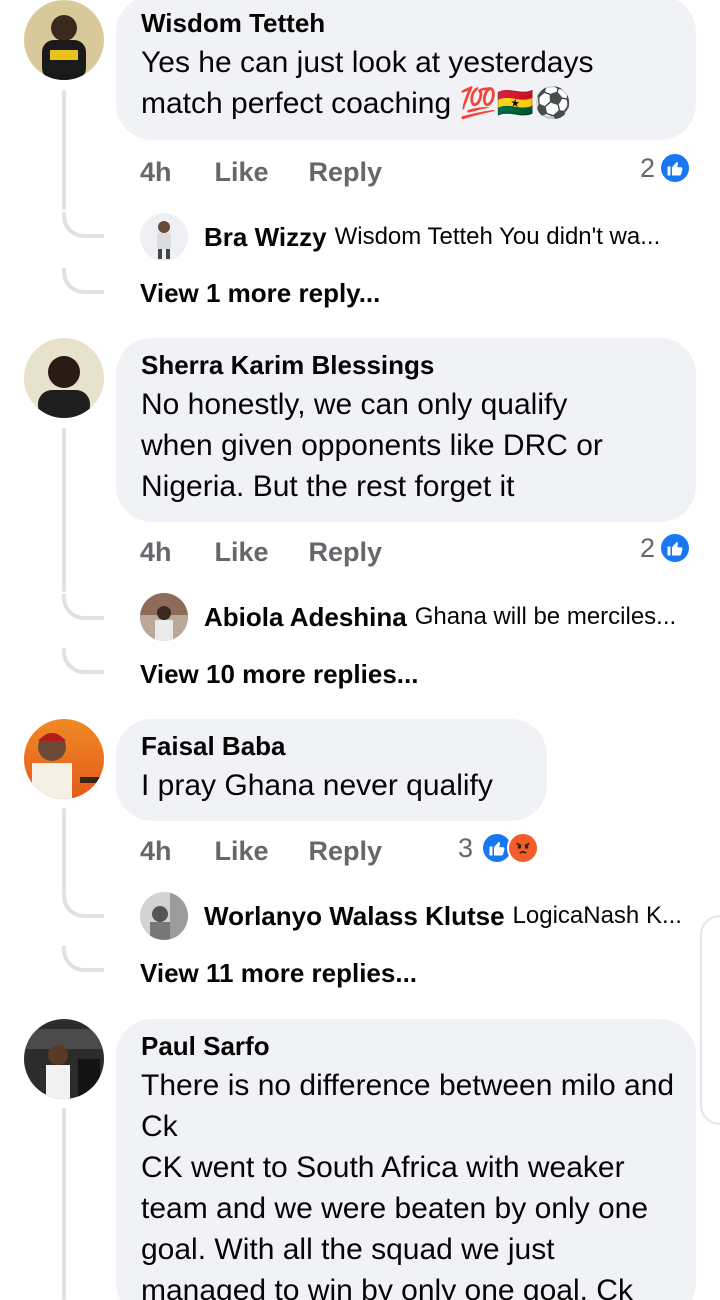 Image resolution: width=720 pixels, height=1300 pixels. I want to click on comment-text: I pray Ghana never qualify, so click(317, 785).